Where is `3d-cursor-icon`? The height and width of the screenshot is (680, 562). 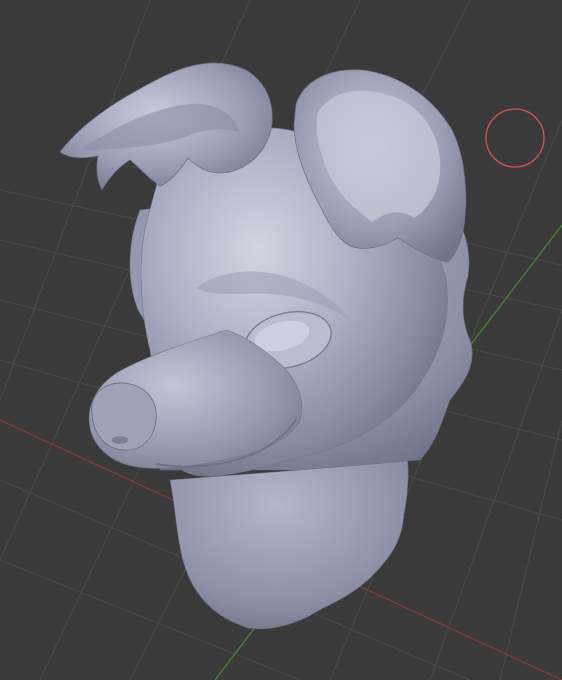
3d-cursor-icon is located at coordinates (515, 138).